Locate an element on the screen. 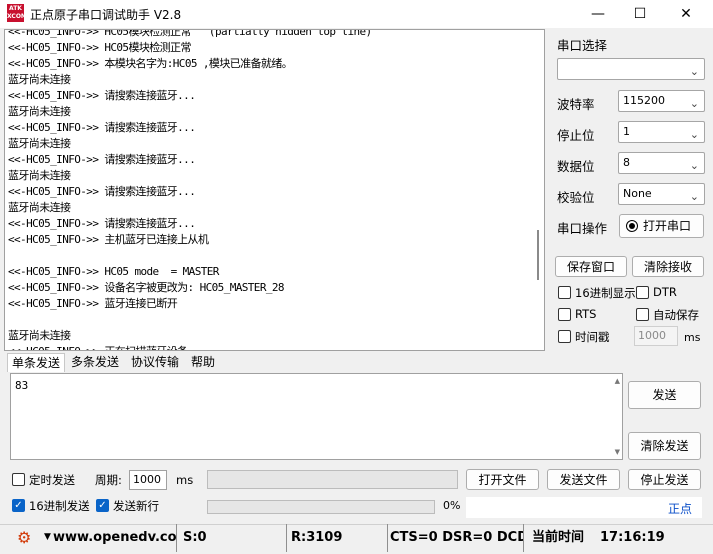  open-port-button: 打开串口 is located at coordinates (661, 226).